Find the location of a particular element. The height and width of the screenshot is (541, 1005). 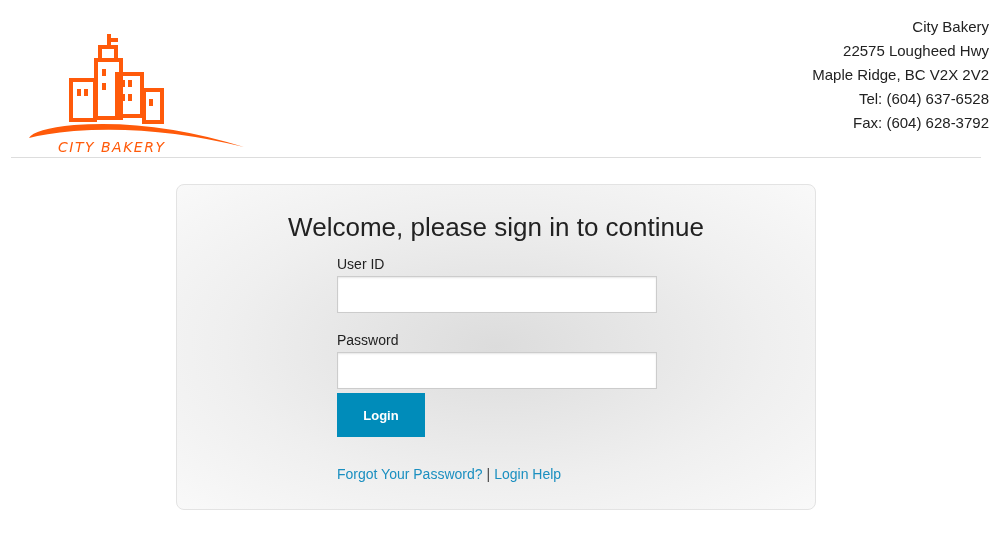

help-link: Forgot Your Password? is located at coordinates (410, 474).